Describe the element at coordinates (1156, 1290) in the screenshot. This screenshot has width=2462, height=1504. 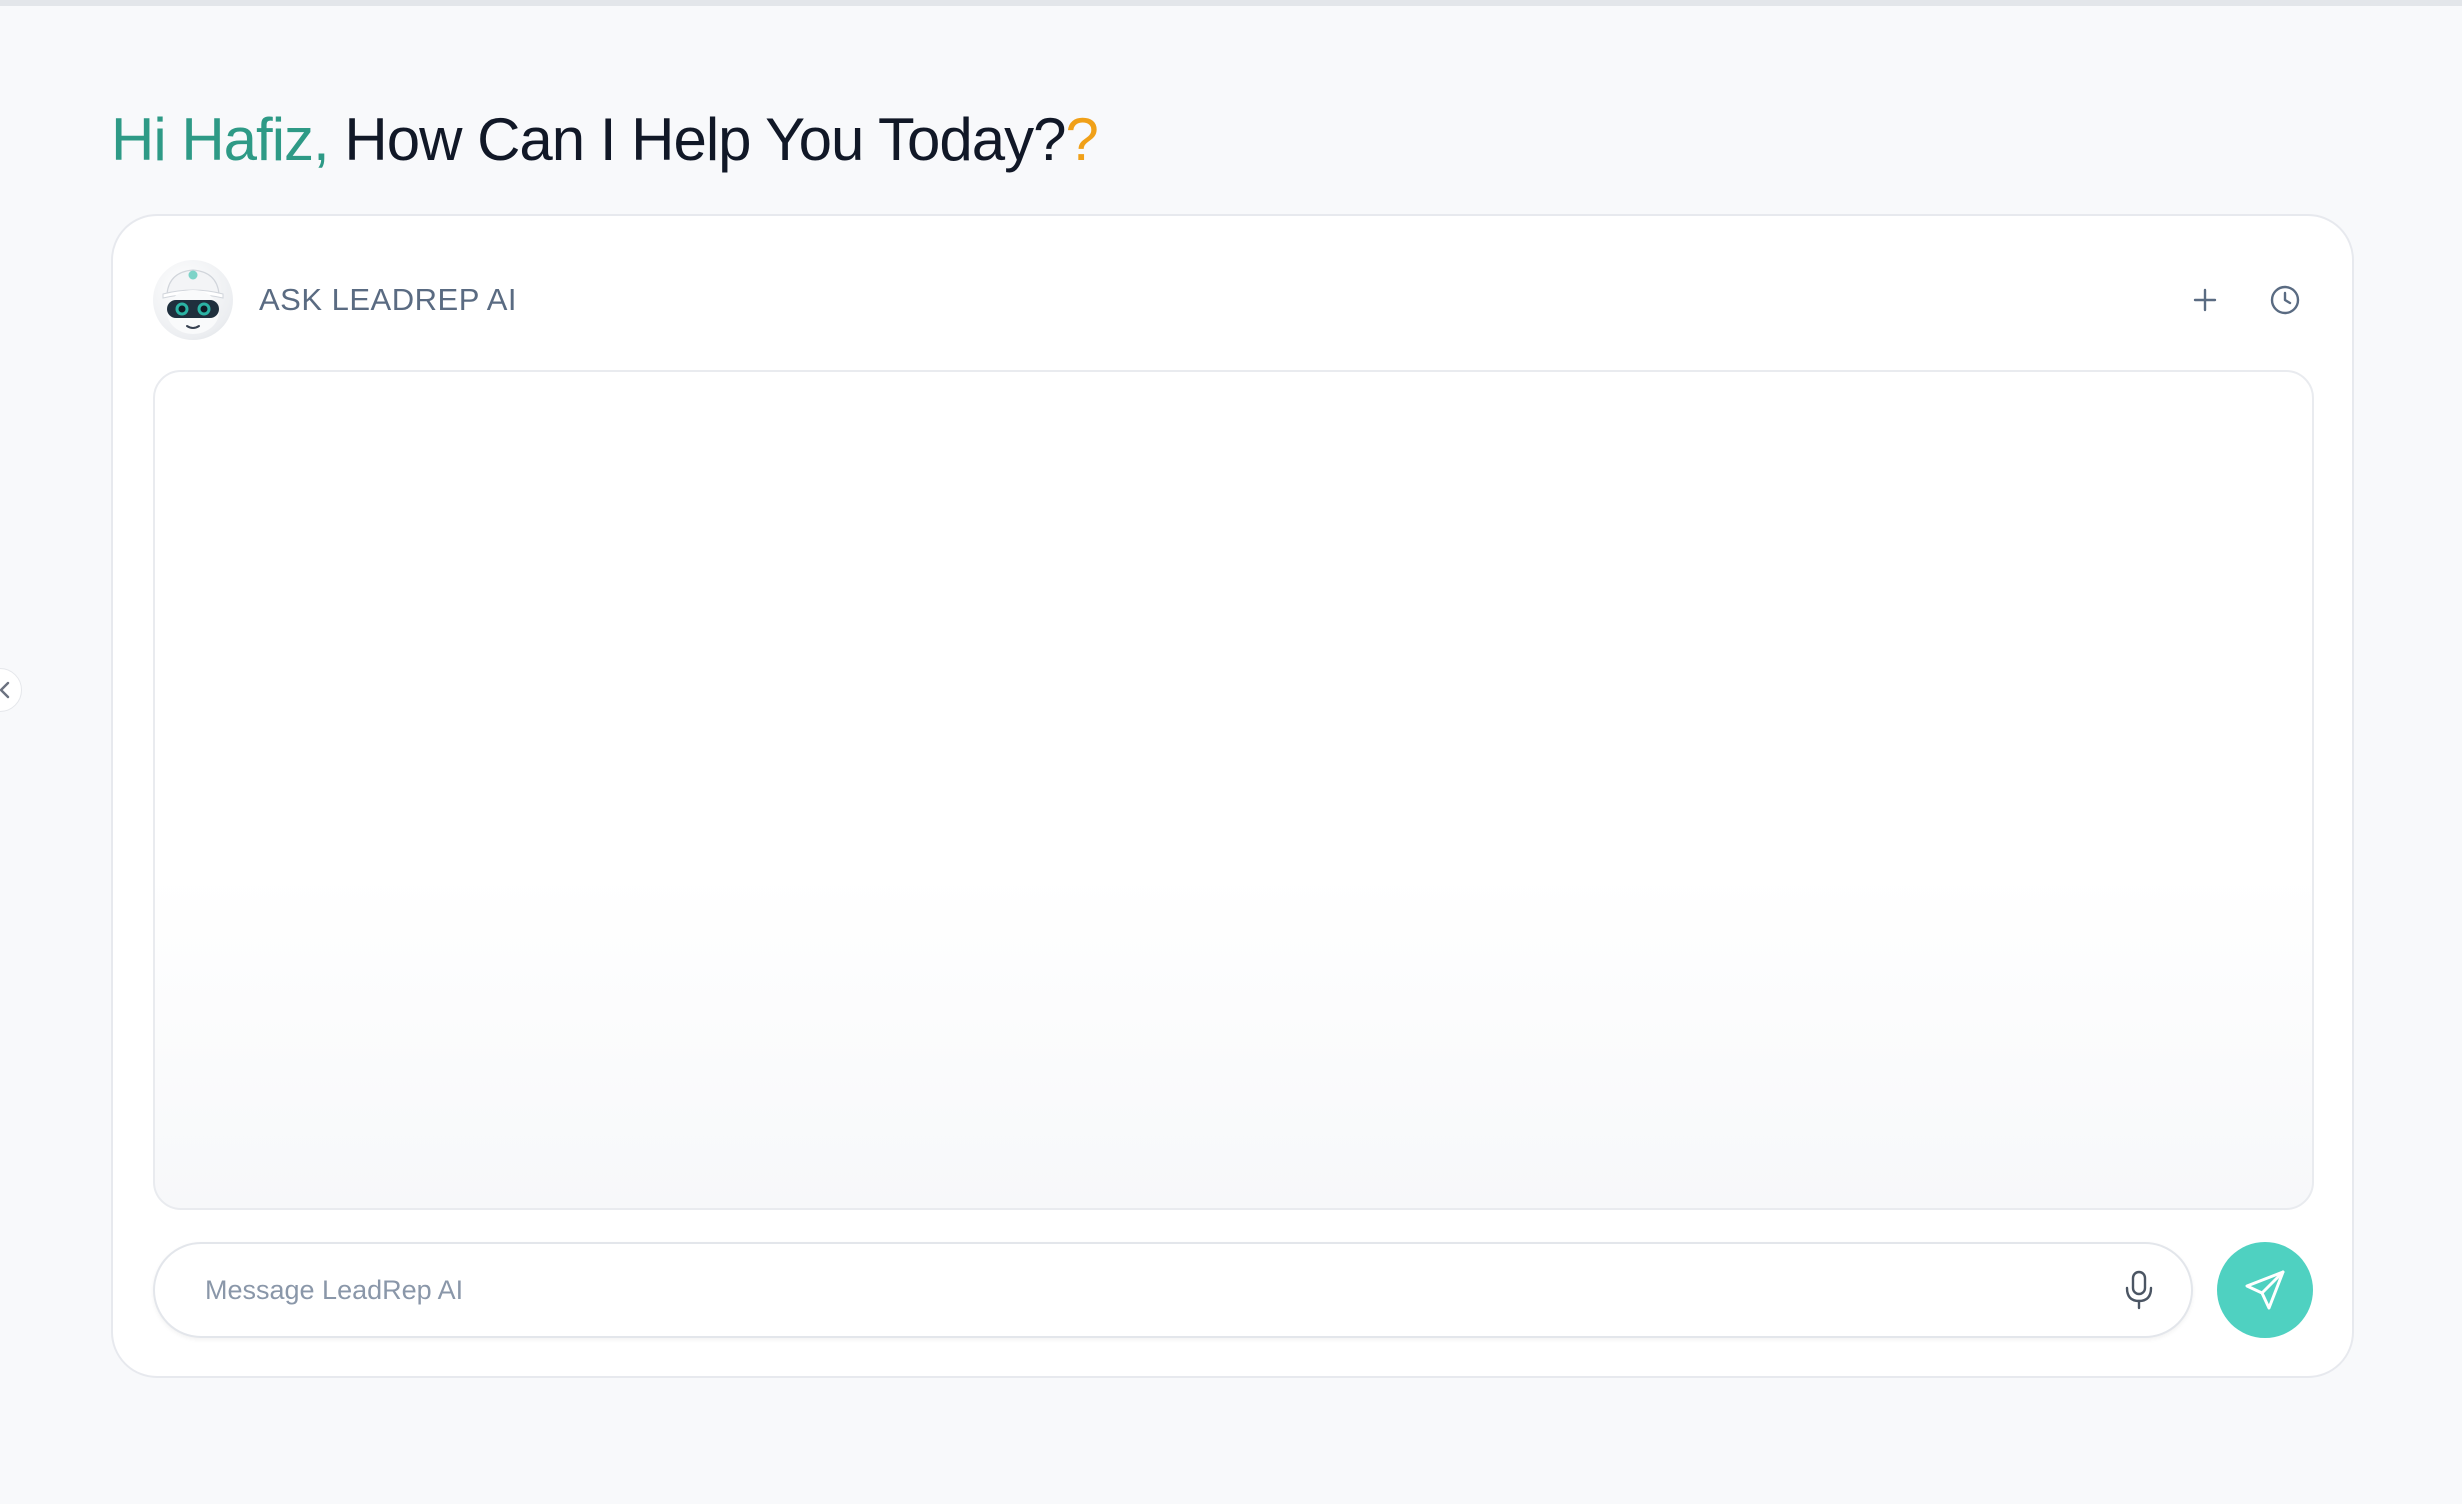
I see `message-input` at that location.